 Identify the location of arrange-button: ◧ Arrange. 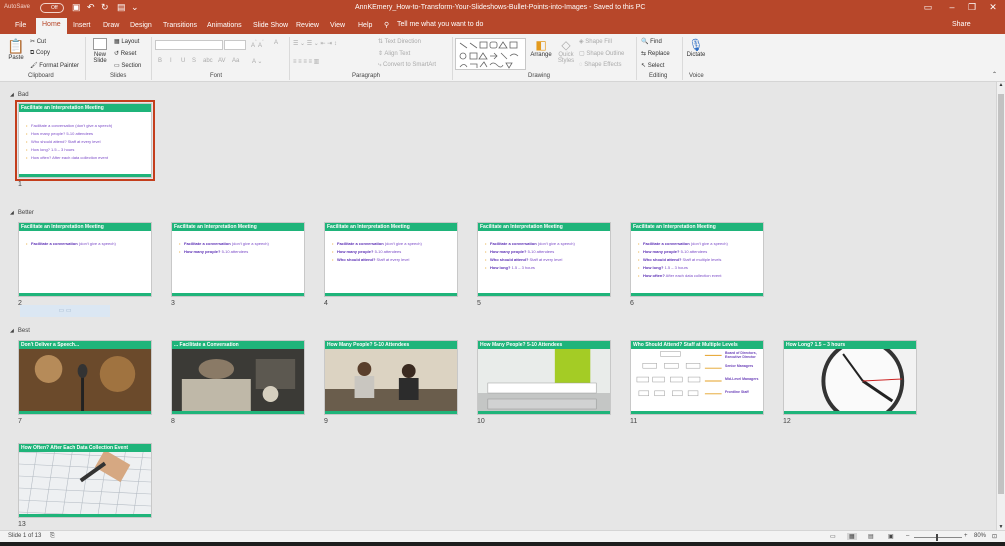
(541, 48).